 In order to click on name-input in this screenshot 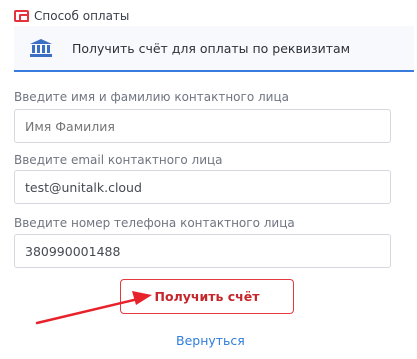, I will do `click(202, 126)`.